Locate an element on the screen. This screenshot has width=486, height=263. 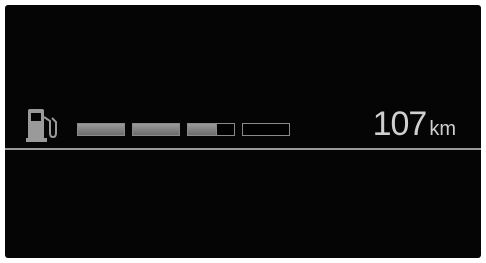
range-readout: 107 km is located at coordinates (414, 124).